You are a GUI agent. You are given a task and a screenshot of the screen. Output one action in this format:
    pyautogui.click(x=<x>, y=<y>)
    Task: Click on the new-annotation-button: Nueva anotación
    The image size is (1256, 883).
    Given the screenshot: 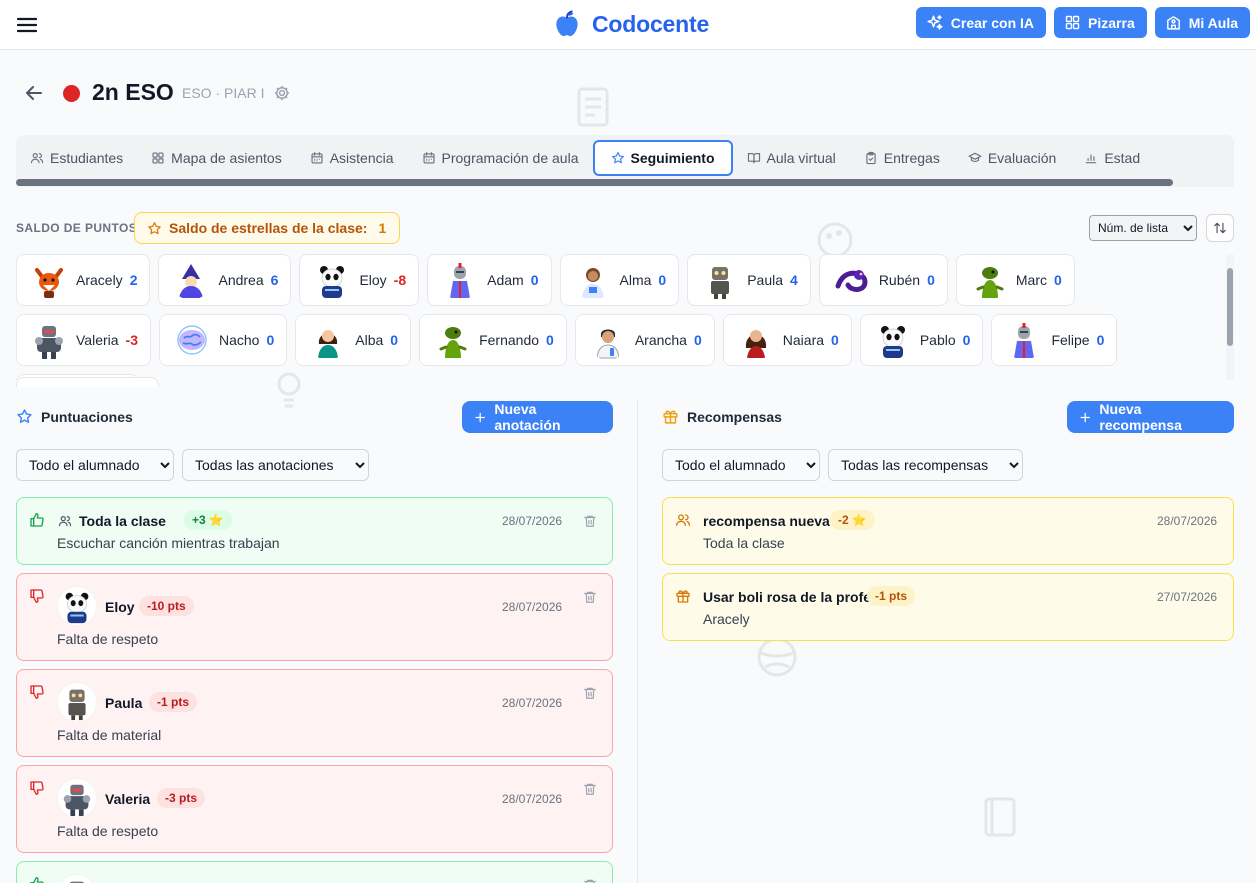 What is the action you would take?
    pyautogui.click(x=537, y=417)
    